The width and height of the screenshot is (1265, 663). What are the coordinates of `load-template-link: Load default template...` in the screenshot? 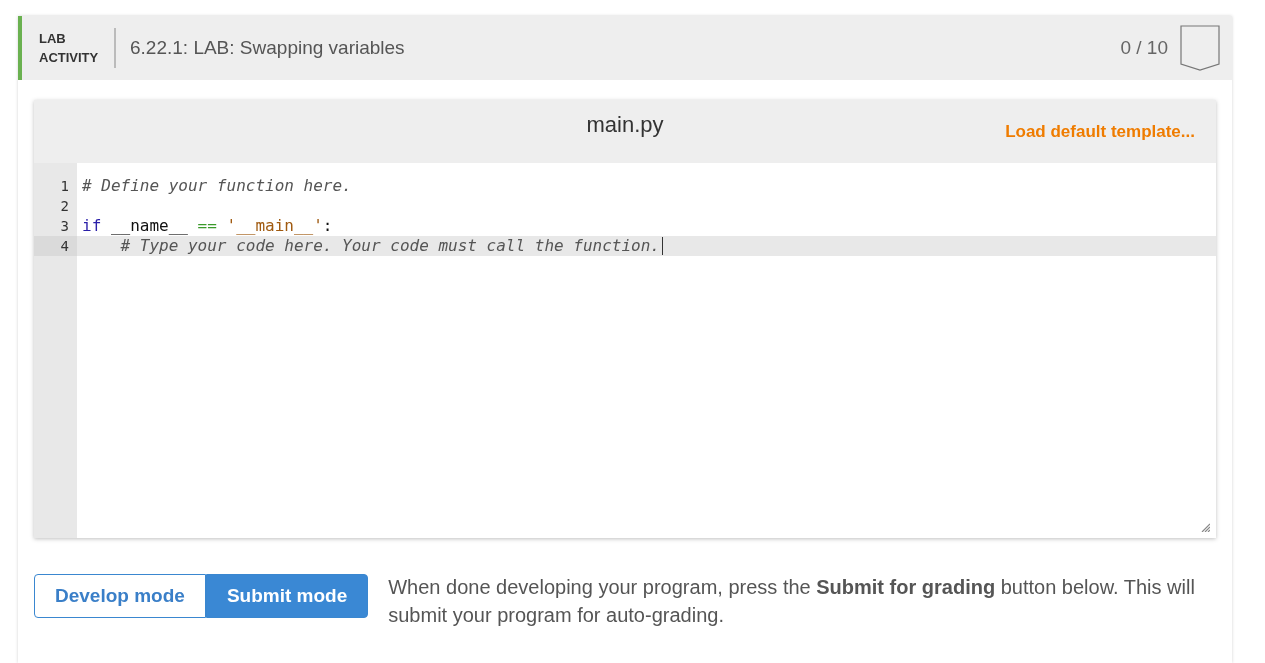 It's located at (1100, 131).